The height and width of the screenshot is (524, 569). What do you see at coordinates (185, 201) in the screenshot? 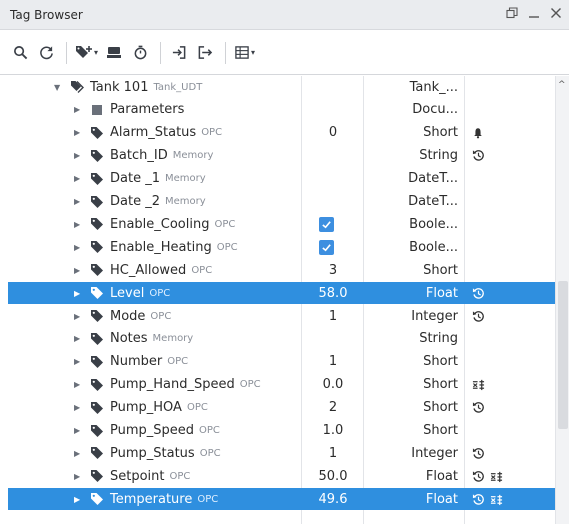
I see `tag-source-label: Memory` at bounding box center [185, 201].